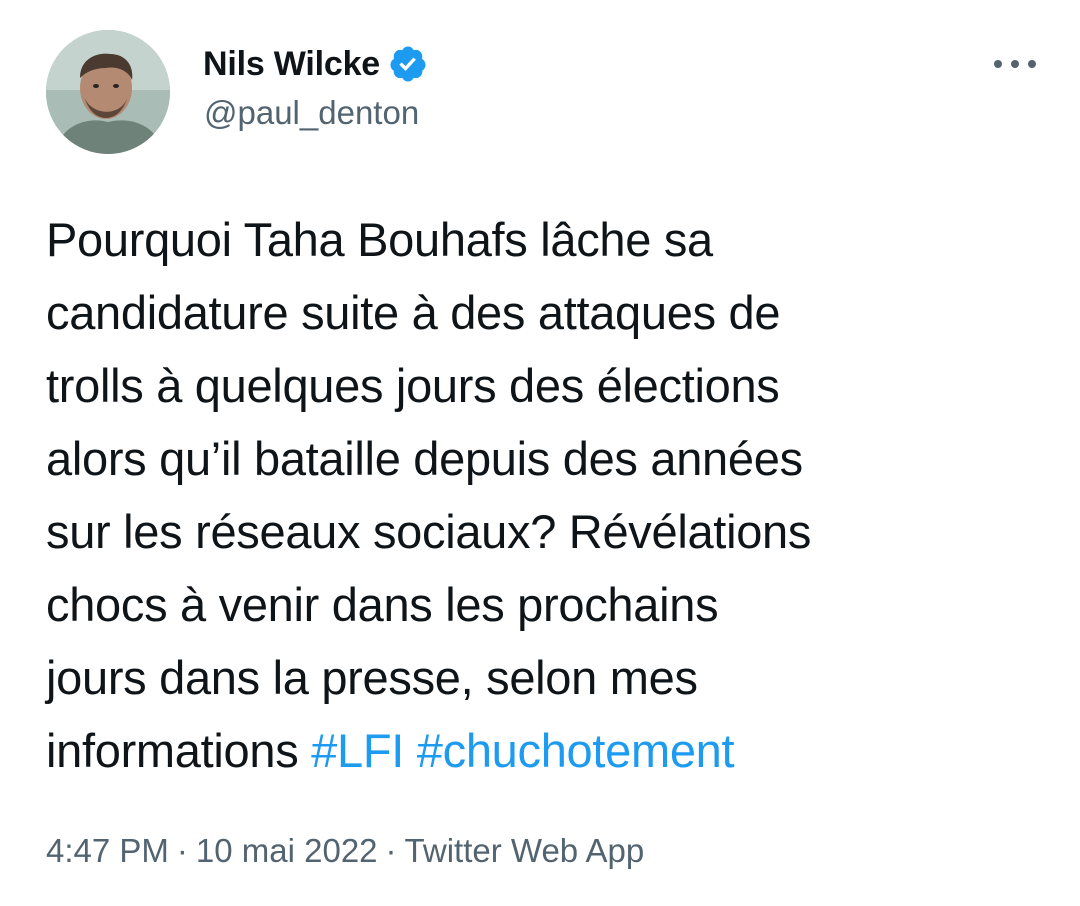 The height and width of the screenshot is (906, 1080). Describe the element at coordinates (287, 850) in the screenshot. I see `tweet-date: 10 mai 2022` at that location.